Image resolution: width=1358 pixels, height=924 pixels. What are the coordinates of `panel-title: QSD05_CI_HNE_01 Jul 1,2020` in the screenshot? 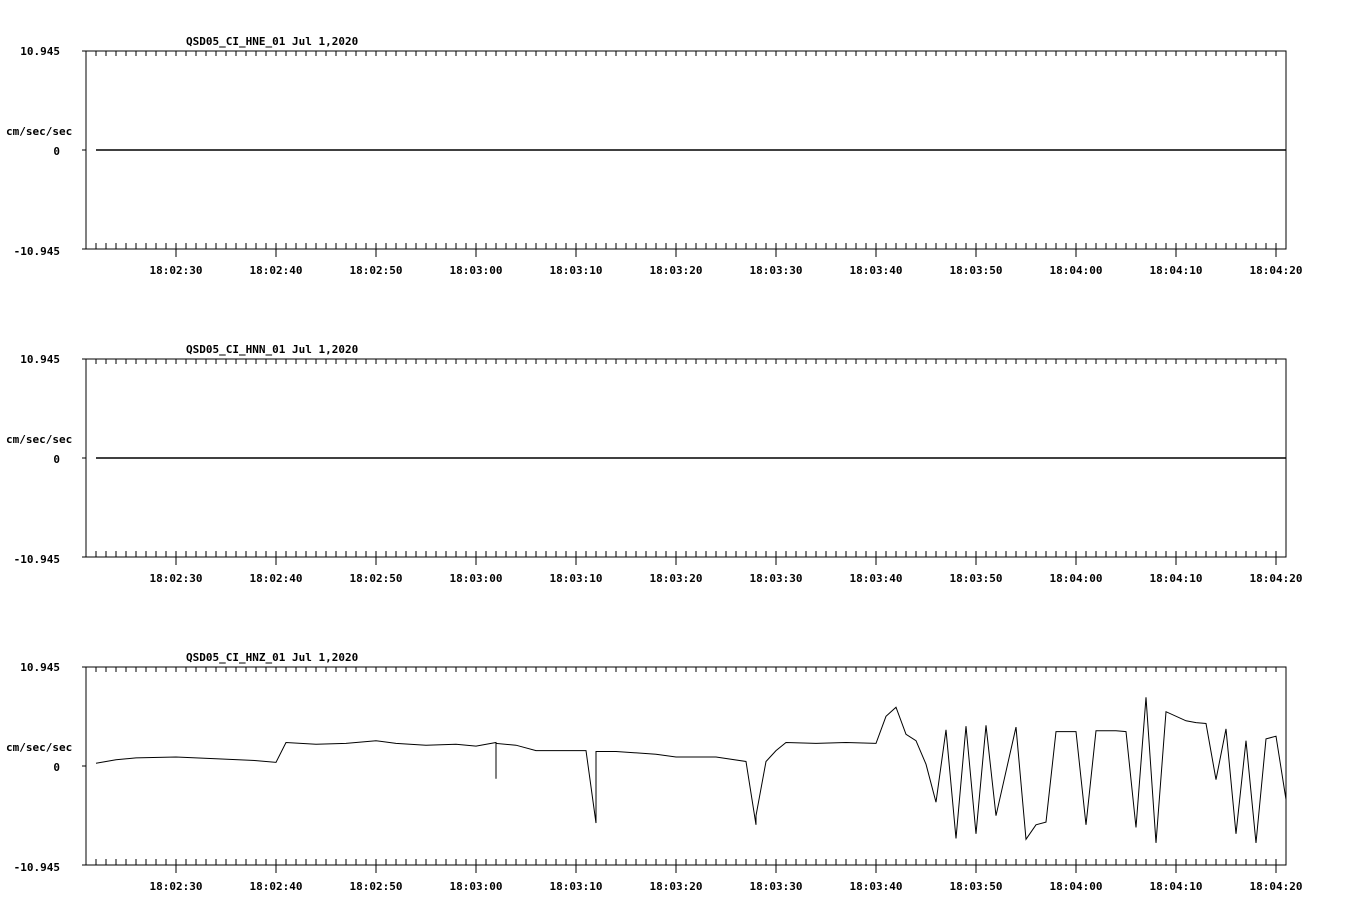 It's located at (272, 41).